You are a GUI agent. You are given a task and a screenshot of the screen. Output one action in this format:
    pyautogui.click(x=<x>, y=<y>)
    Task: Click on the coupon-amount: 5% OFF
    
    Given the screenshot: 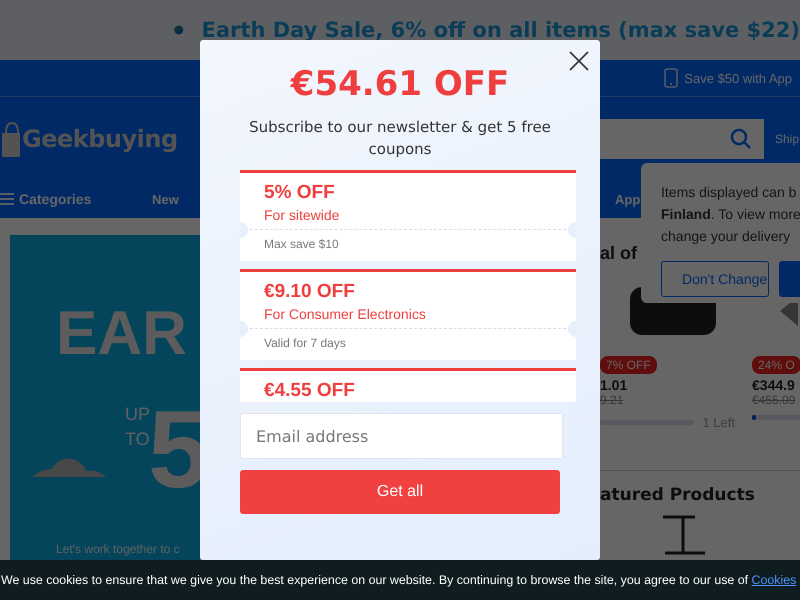 What is the action you would take?
    pyautogui.click(x=300, y=193)
    